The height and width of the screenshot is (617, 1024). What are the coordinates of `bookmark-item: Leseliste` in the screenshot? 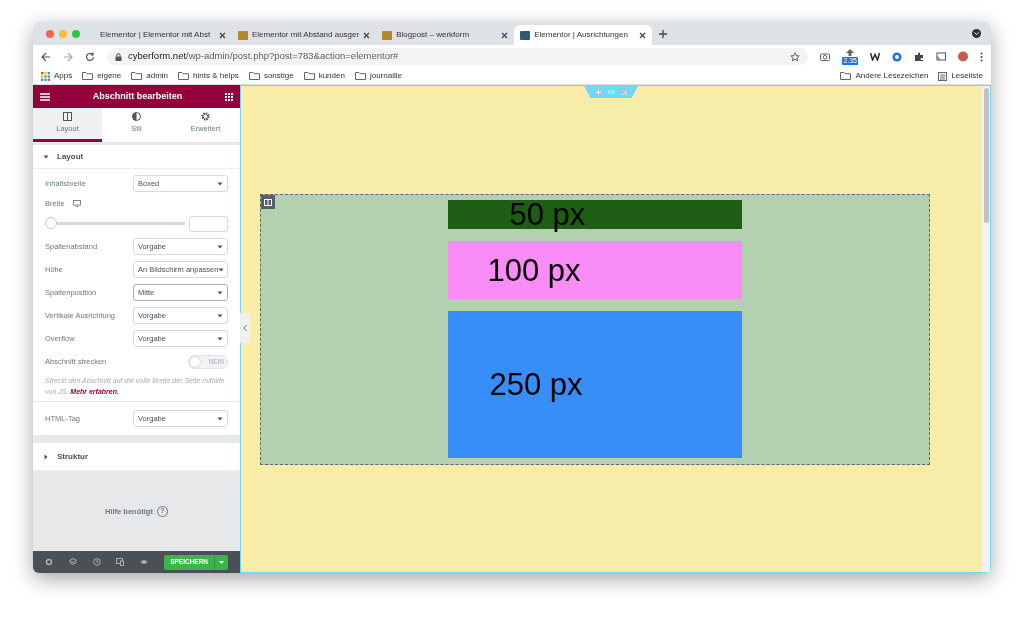 It's located at (960, 76).